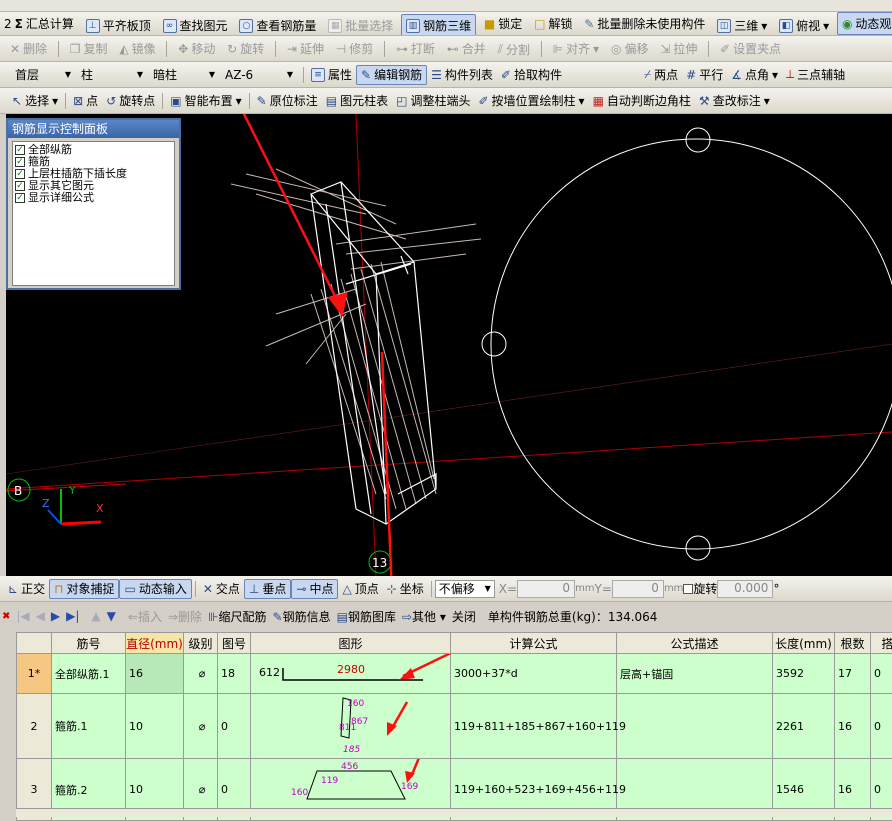 This screenshot has height=821, width=892. What do you see at coordinates (695, 726) in the screenshot?
I see `cell-description` at bounding box center [695, 726].